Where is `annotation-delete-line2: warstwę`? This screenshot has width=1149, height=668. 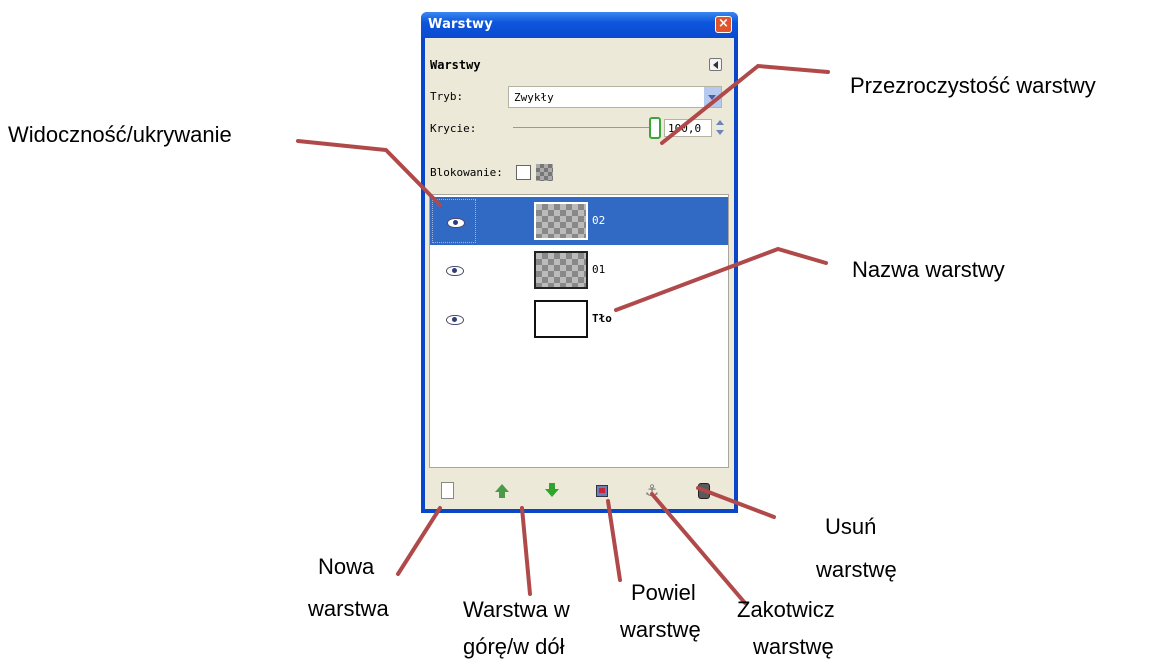 annotation-delete-line2: warstwę is located at coordinates (856, 569).